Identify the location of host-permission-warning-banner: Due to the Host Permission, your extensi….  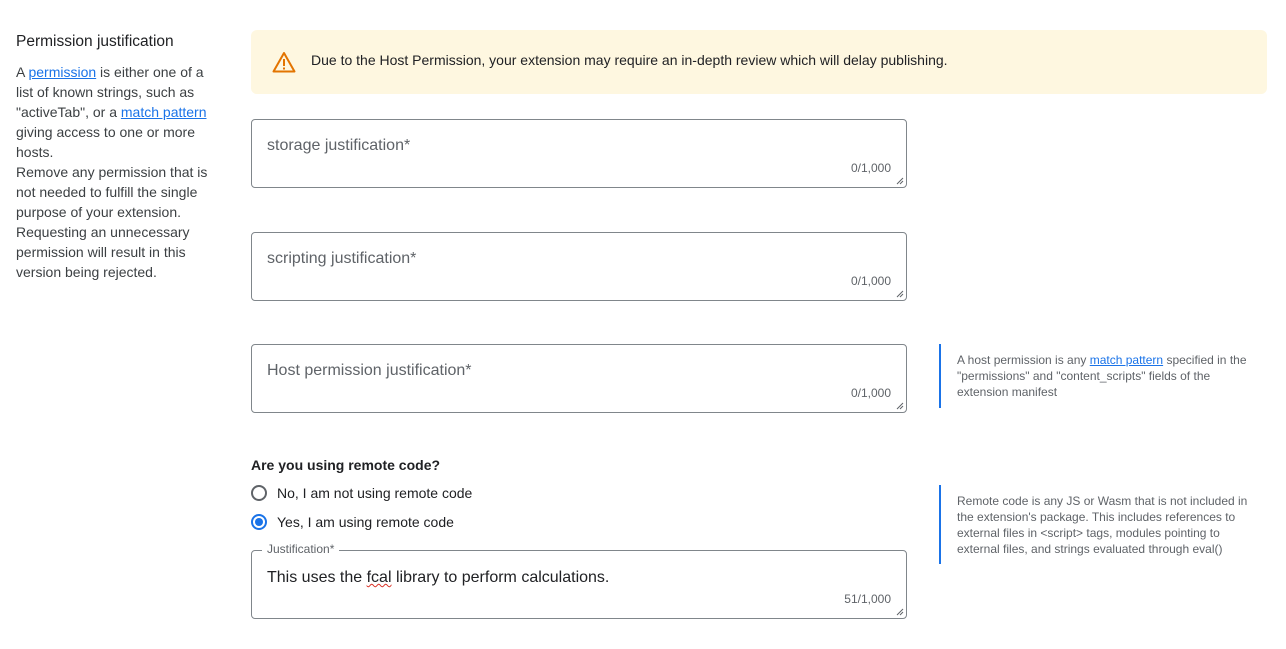
(759, 62).